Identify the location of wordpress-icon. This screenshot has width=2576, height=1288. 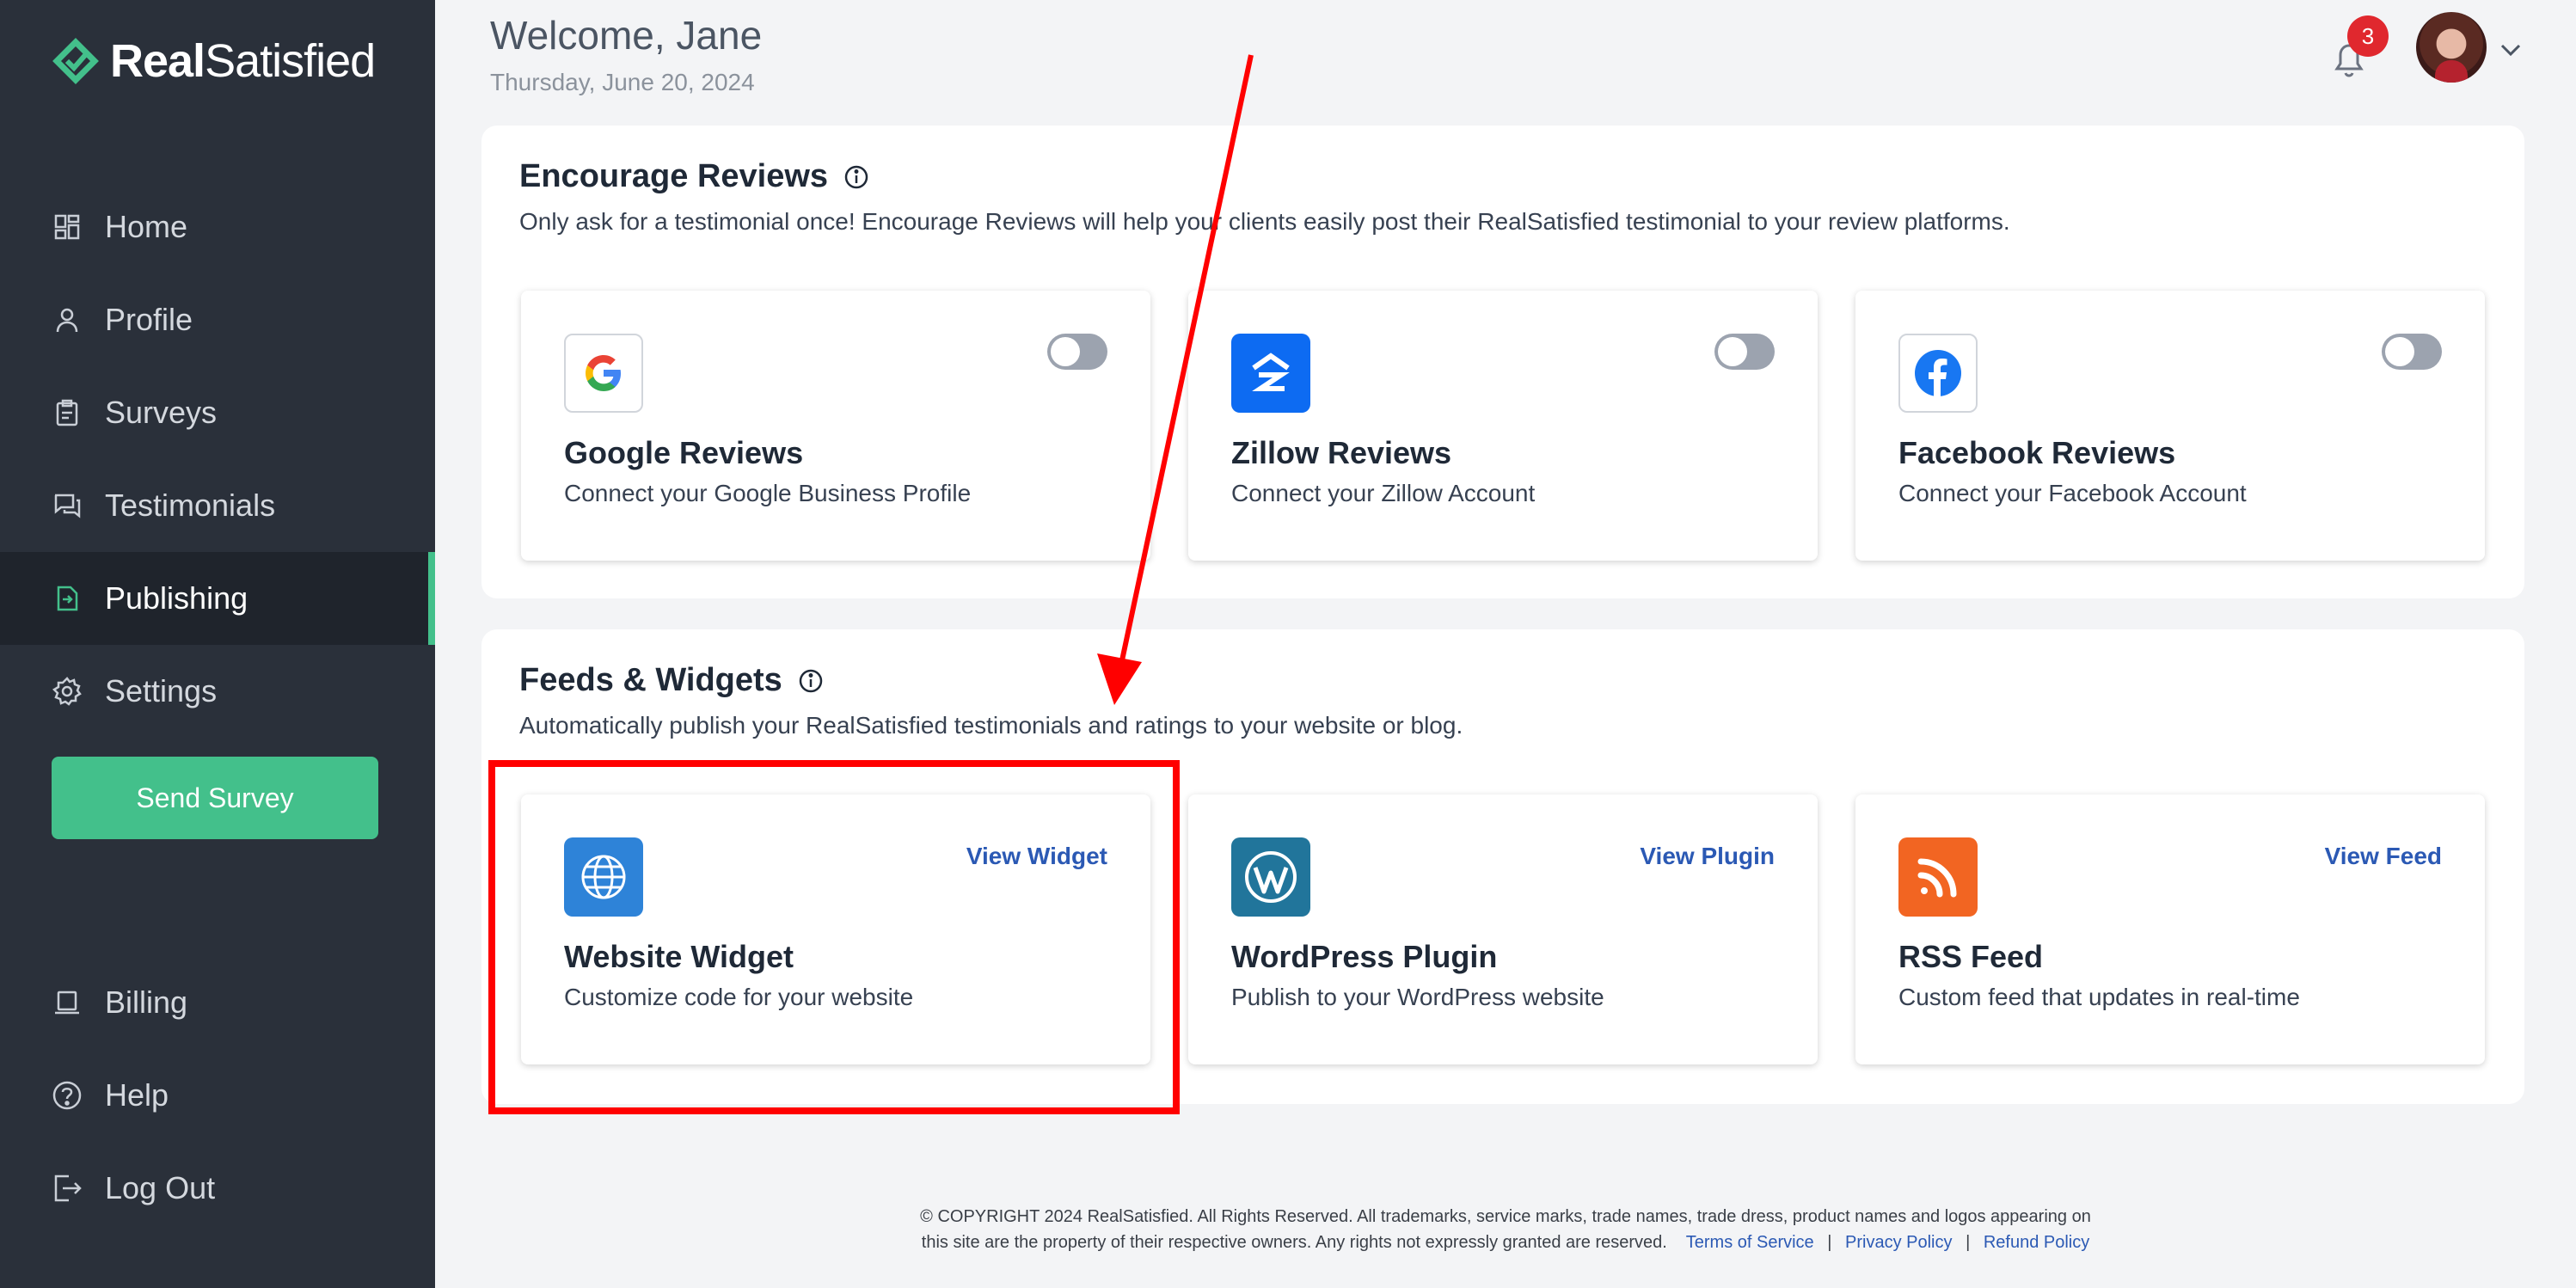
(1270, 877).